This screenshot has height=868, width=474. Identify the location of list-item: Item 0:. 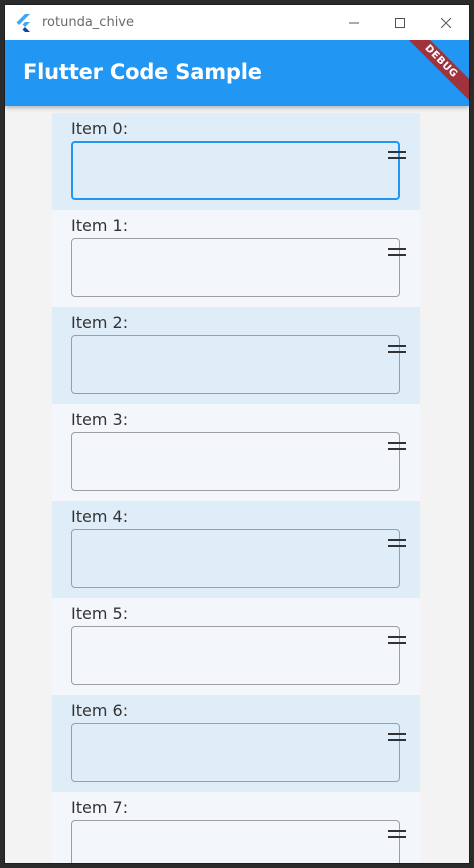
(236, 161).